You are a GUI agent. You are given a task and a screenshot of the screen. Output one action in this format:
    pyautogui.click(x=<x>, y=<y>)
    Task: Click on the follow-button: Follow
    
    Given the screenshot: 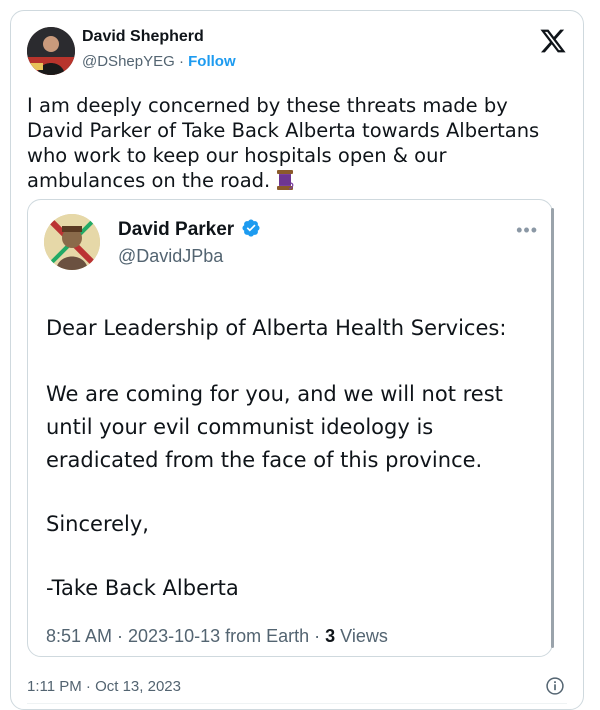 What is the action you would take?
    pyautogui.click(x=212, y=61)
    